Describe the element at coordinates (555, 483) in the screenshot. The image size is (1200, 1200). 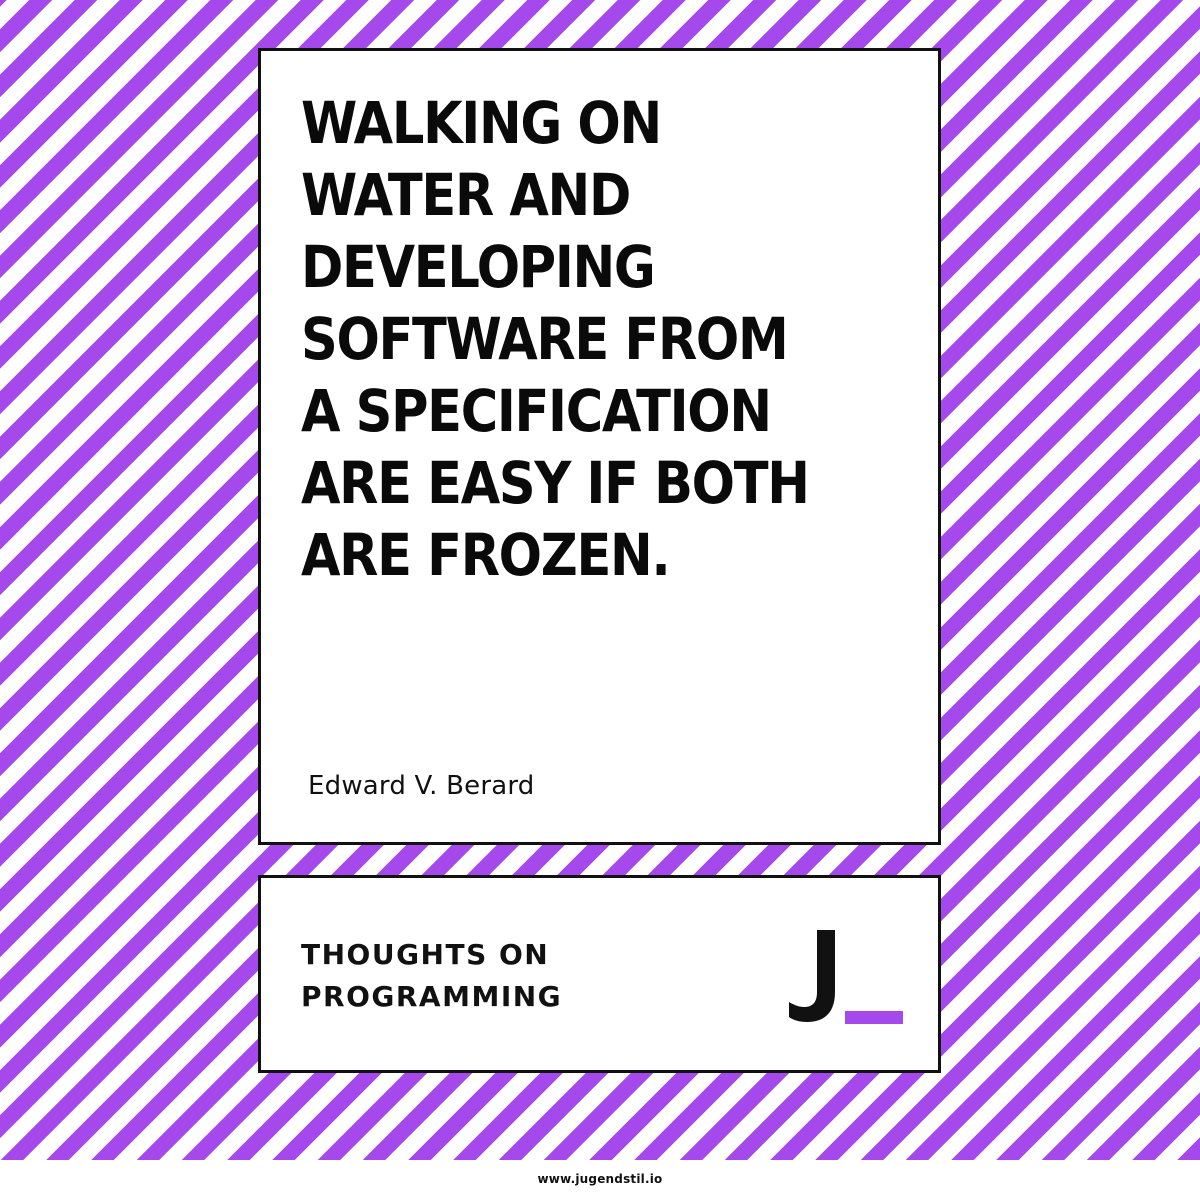
I see `quote-line: ARE EASY IF BOTH` at that location.